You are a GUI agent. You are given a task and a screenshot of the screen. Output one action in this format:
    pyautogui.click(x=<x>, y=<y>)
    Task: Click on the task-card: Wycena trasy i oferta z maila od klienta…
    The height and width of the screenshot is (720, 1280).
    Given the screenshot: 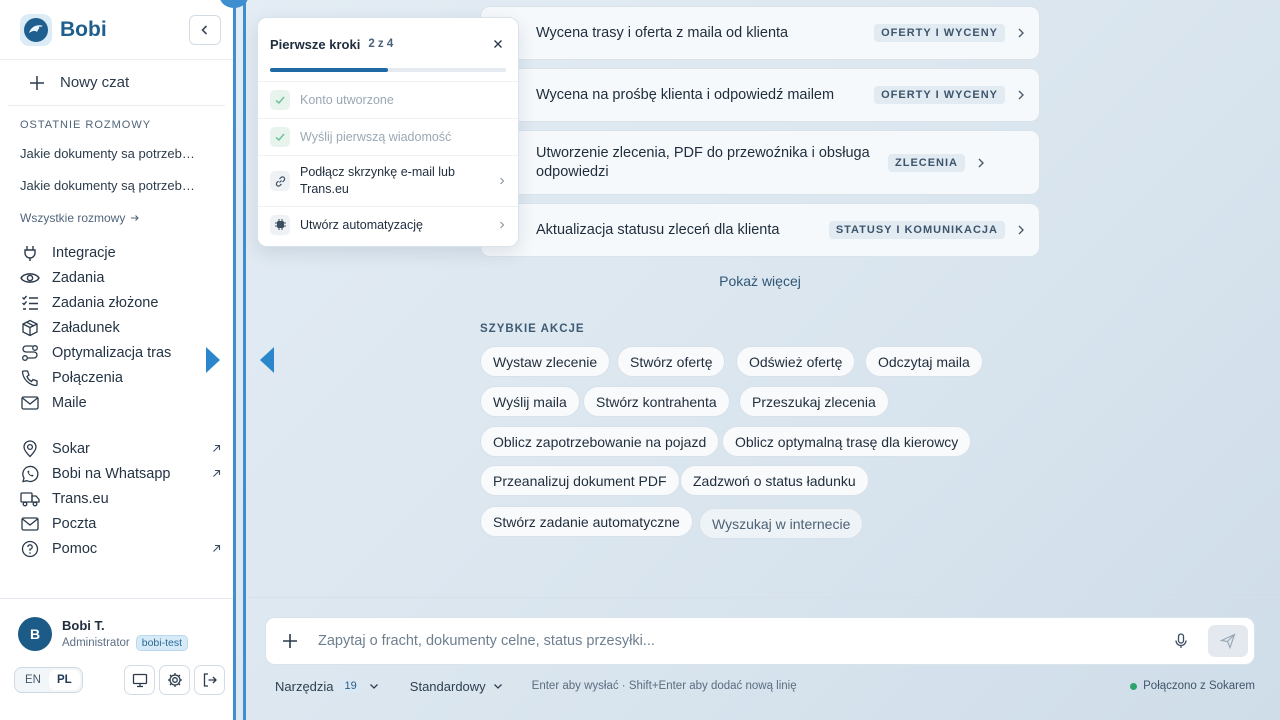 What is the action you would take?
    pyautogui.click(x=760, y=33)
    